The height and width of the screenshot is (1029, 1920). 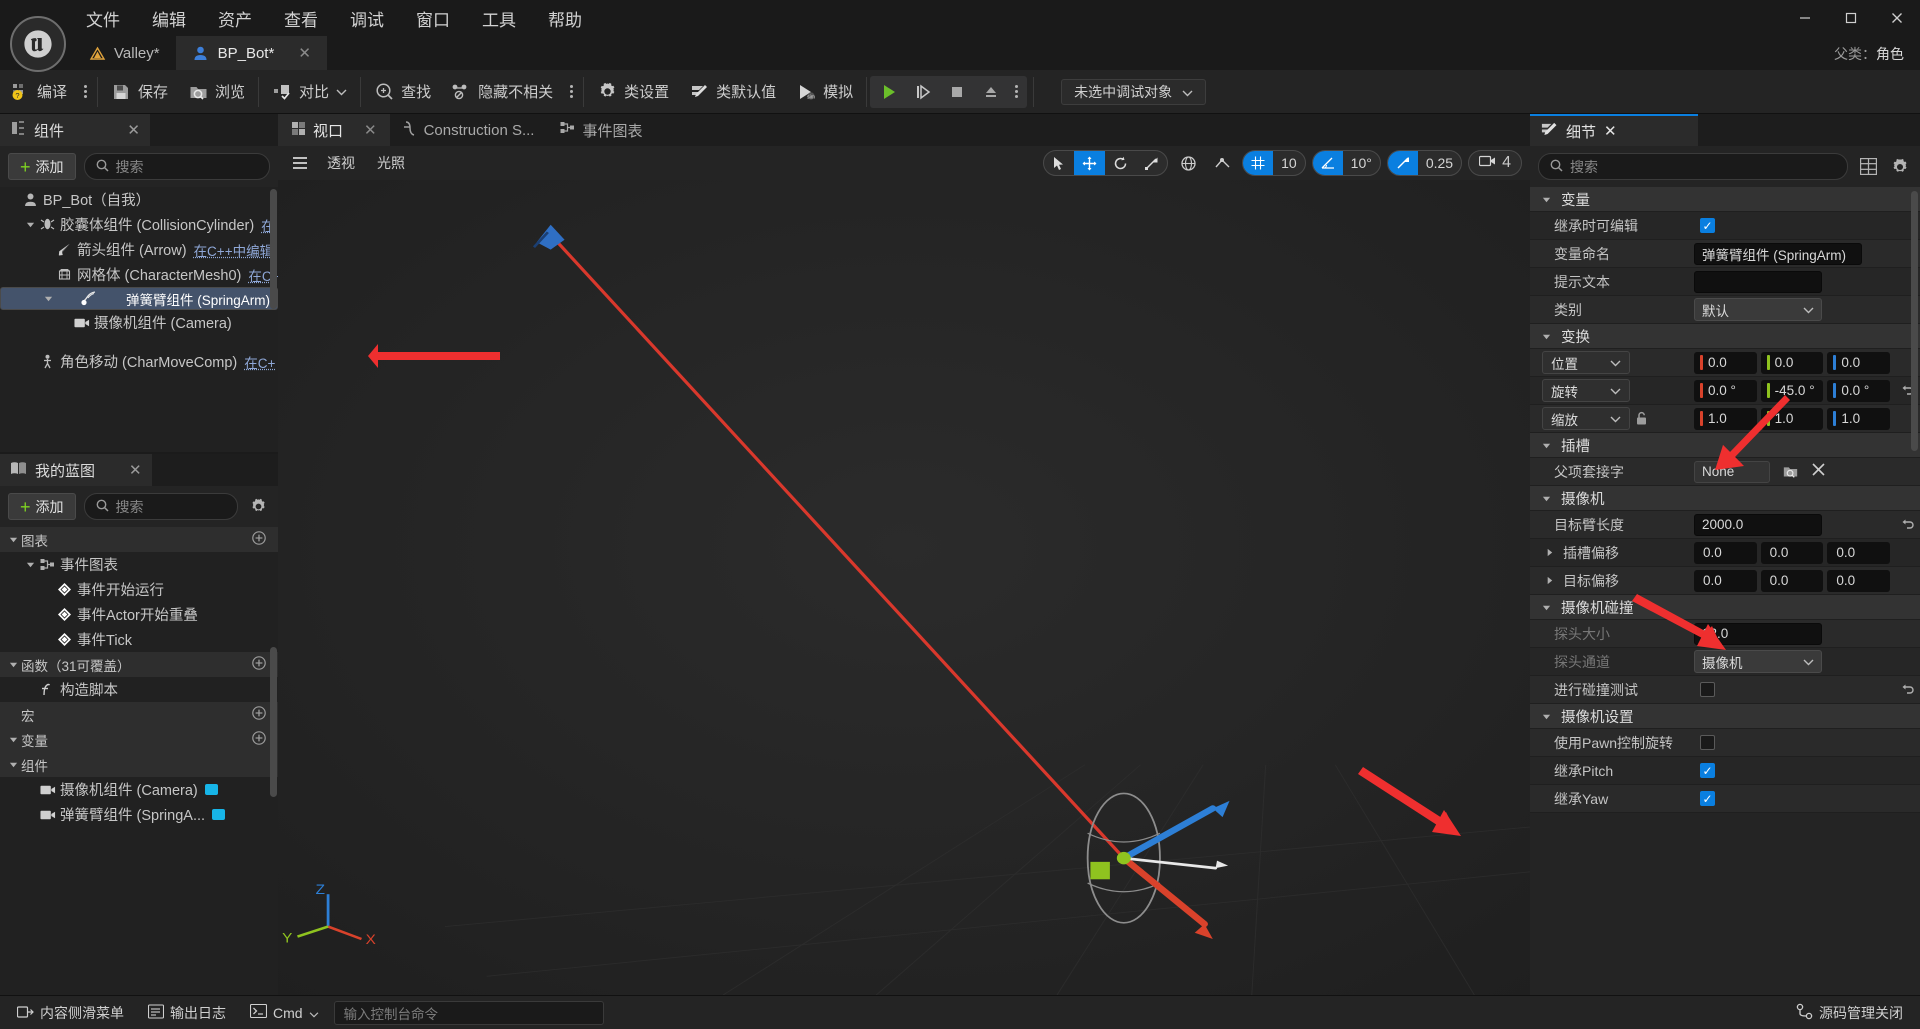 What do you see at coordinates (273, 249) in the screenshot?
I see `components-scrollbar` at bounding box center [273, 249].